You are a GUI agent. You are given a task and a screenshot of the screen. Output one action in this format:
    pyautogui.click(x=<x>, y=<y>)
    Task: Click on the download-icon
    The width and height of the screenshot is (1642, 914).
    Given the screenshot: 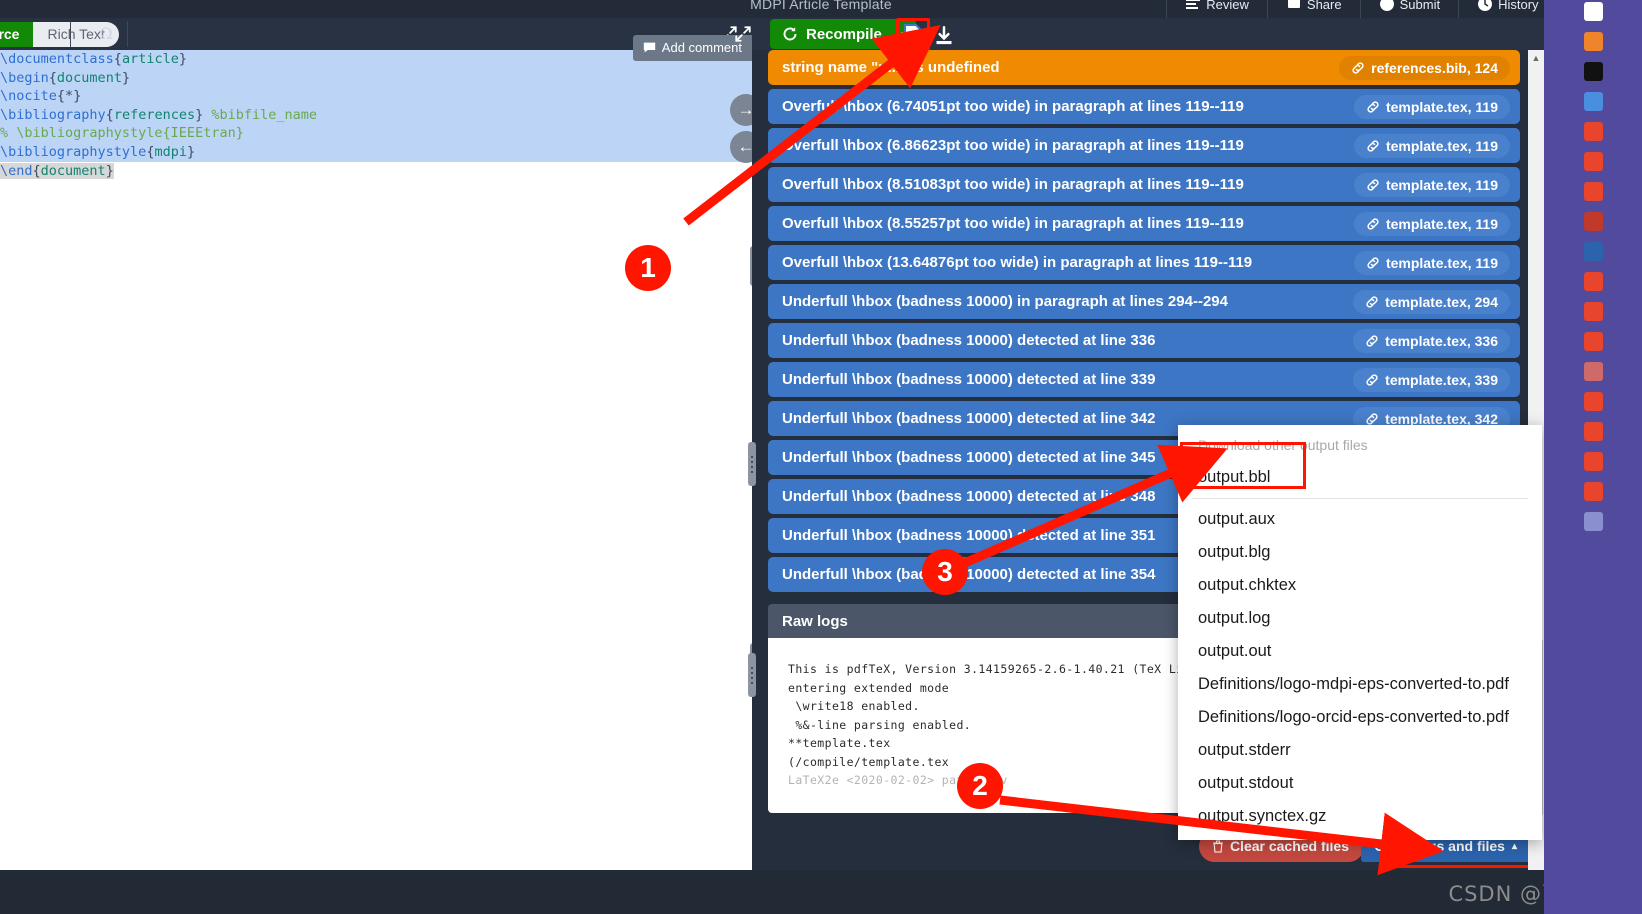 What is the action you would take?
    pyautogui.click(x=944, y=36)
    